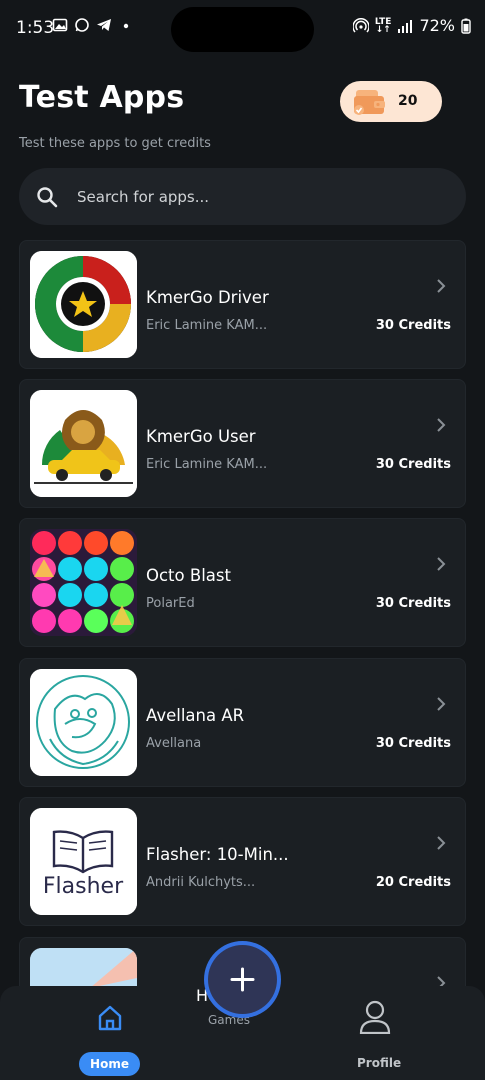  I want to click on search-input, so click(257, 197).